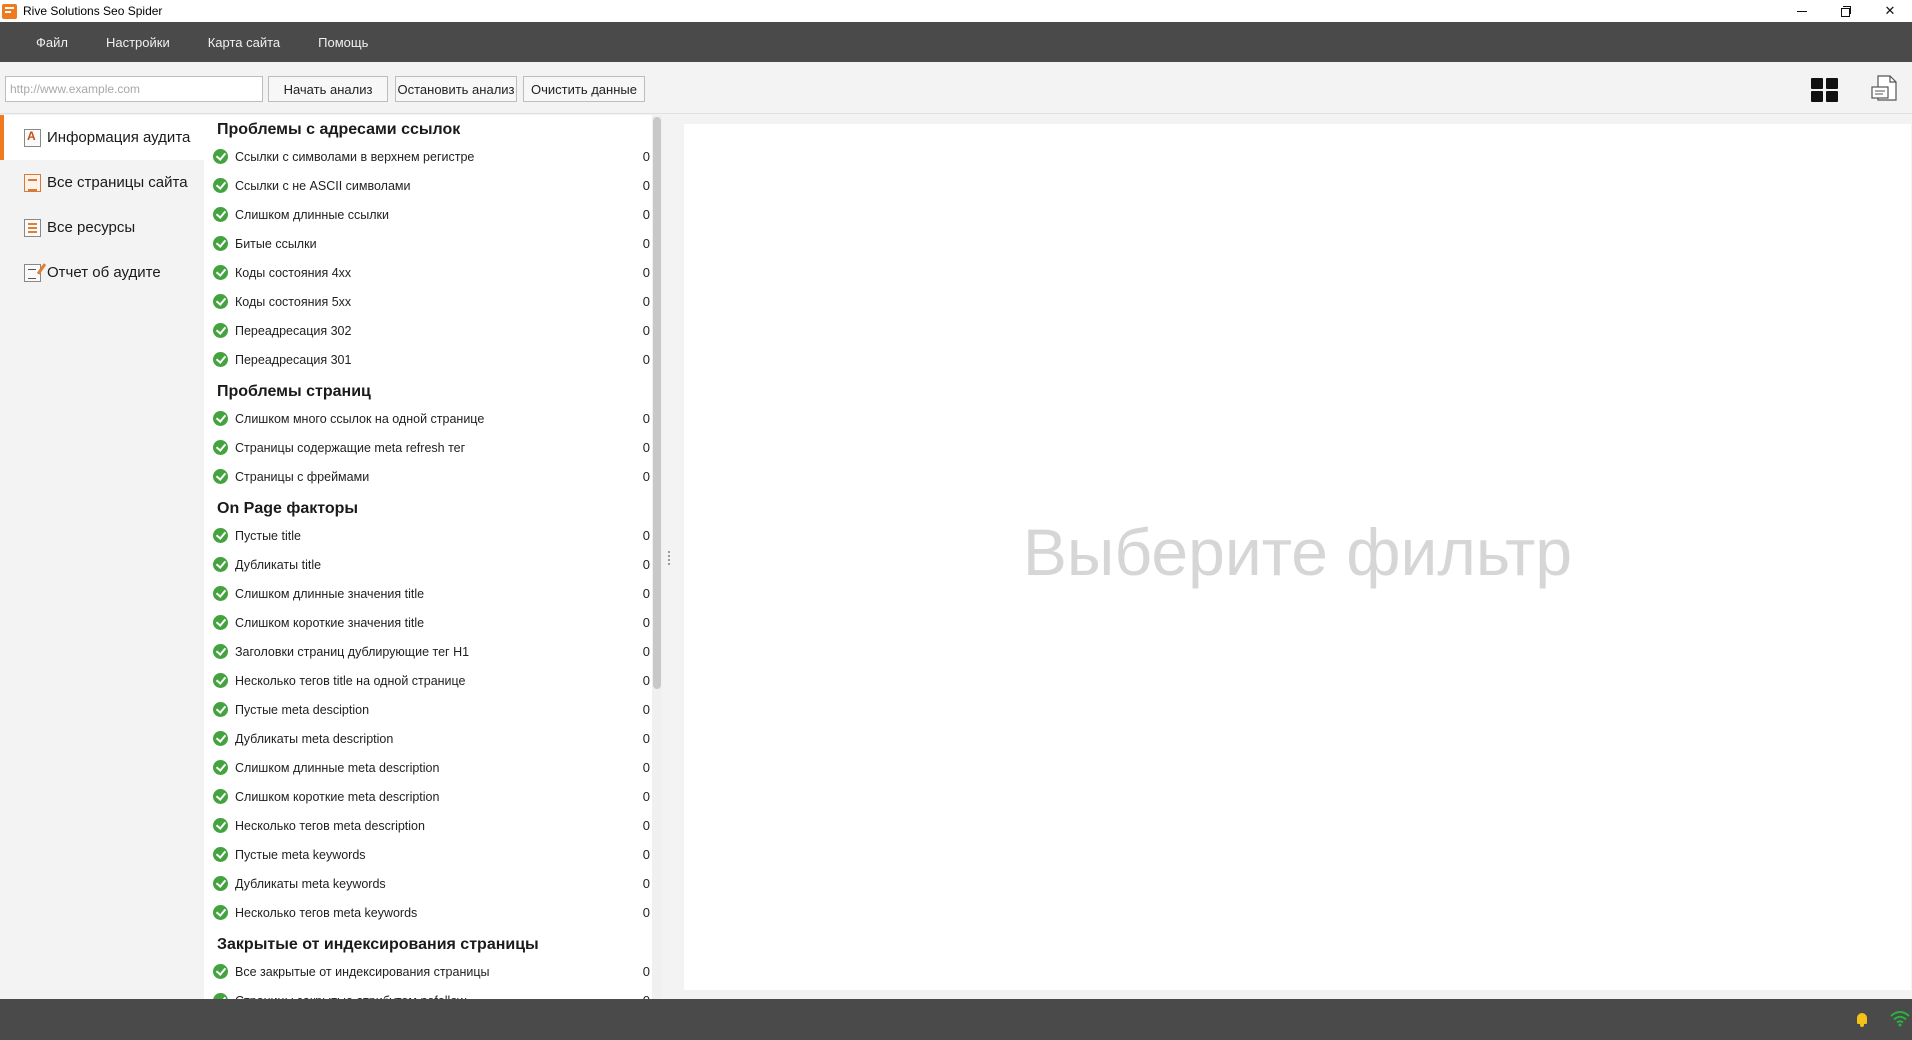  I want to click on window-controls: ✕, so click(1846, 11).